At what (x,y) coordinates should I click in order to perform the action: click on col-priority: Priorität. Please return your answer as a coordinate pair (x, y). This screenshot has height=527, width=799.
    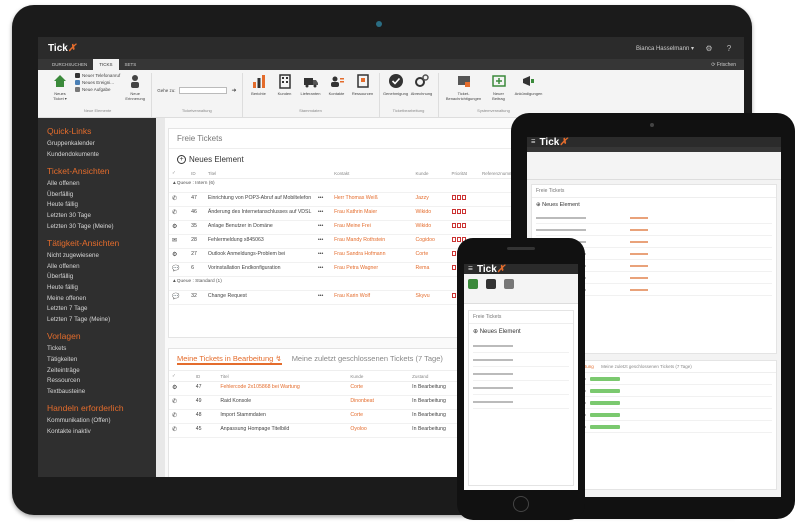
    Looking at the image, I should click on (464, 173).